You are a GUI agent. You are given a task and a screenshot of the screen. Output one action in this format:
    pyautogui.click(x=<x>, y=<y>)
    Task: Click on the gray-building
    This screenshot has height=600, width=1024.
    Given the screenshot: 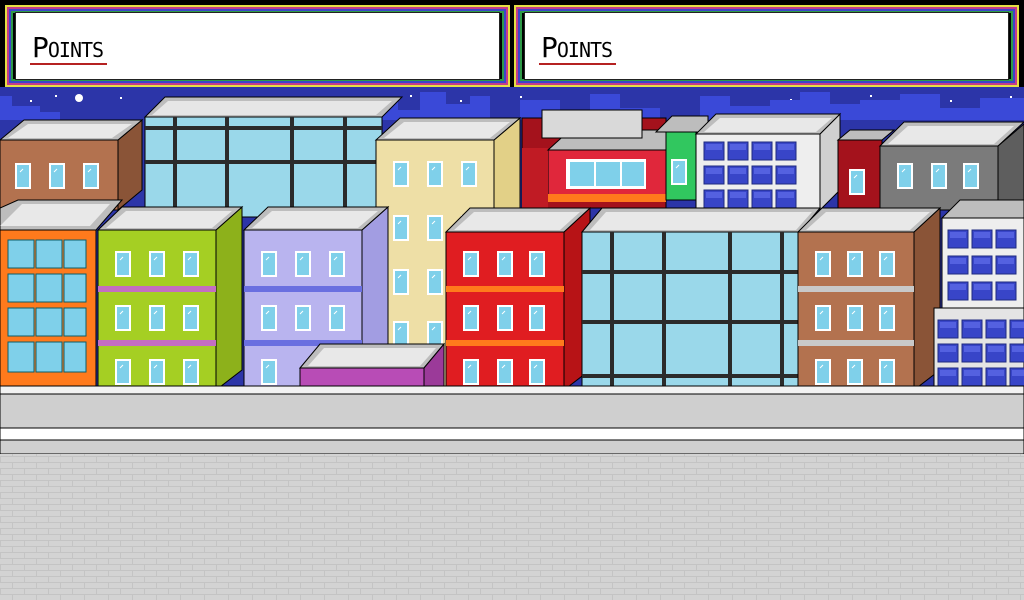 What is the action you would take?
    pyautogui.click(x=951, y=166)
    